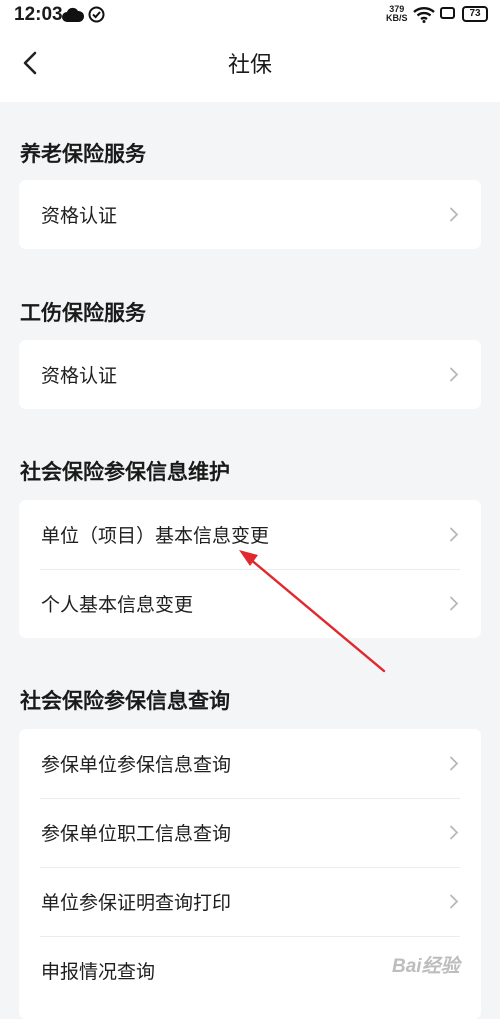  Describe the element at coordinates (117, 605) in the screenshot. I see `list-item-label: 个人基本信息变更` at that location.